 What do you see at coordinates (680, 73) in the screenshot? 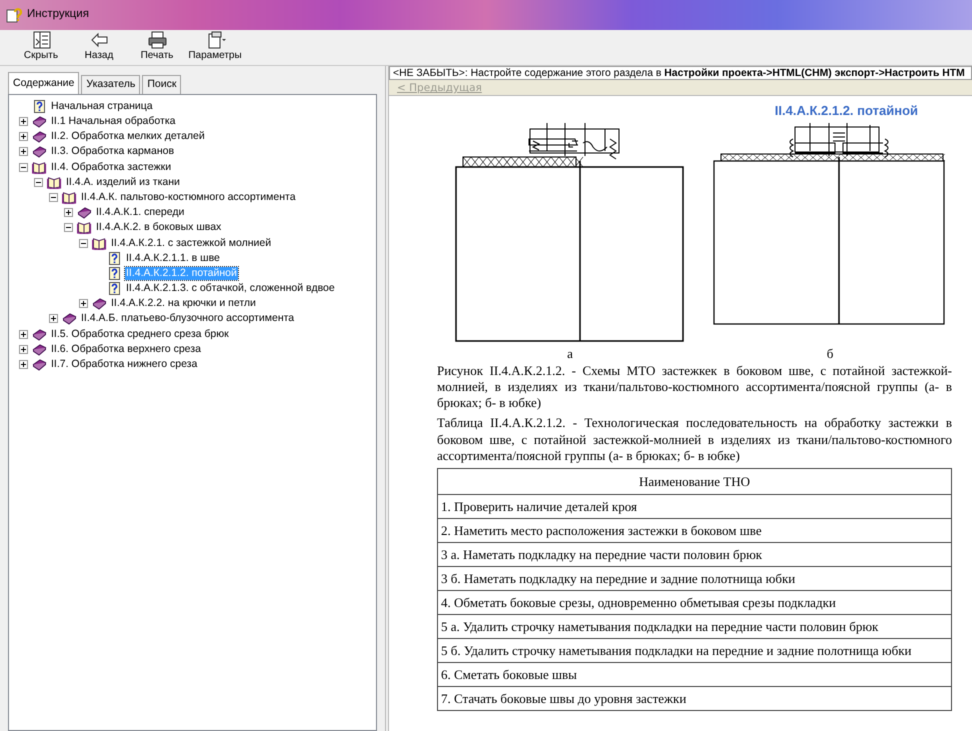
I see `notice-text: <НЕ ЗАБЫТЬ>: Настройте содержание этого раздела в Настройки проекта->HTML(CHM) экспорт->Настроить HTM` at bounding box center [680, 73].